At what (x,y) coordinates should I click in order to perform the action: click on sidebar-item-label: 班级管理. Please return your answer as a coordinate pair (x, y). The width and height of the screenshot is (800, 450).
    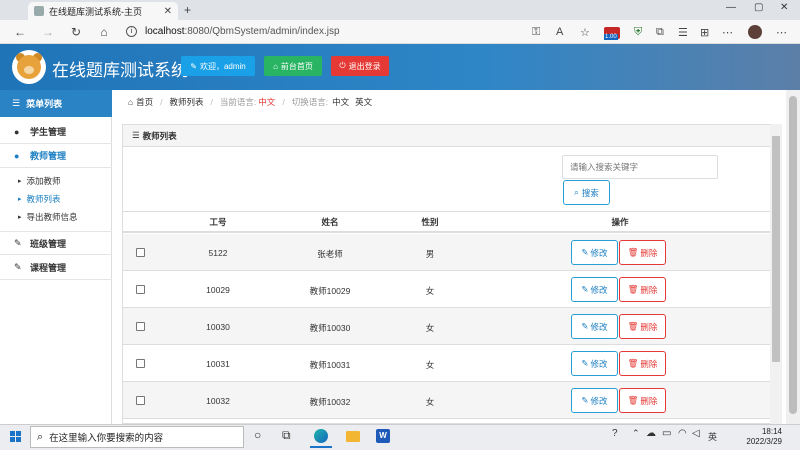
    Looking at the image, I should click on (48, 243).